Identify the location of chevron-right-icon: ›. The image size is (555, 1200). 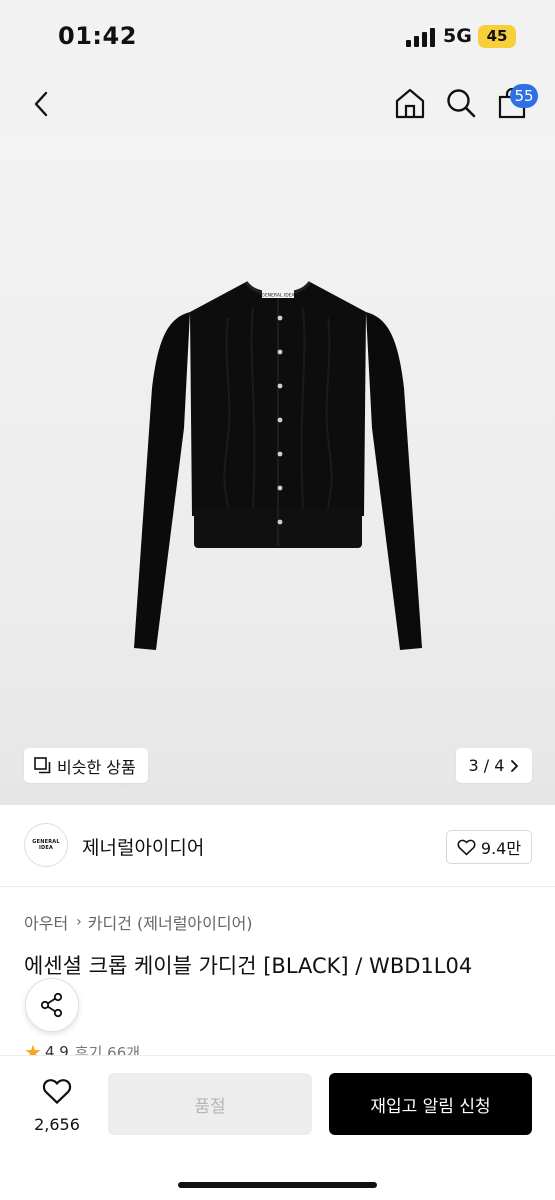
(79, 922).